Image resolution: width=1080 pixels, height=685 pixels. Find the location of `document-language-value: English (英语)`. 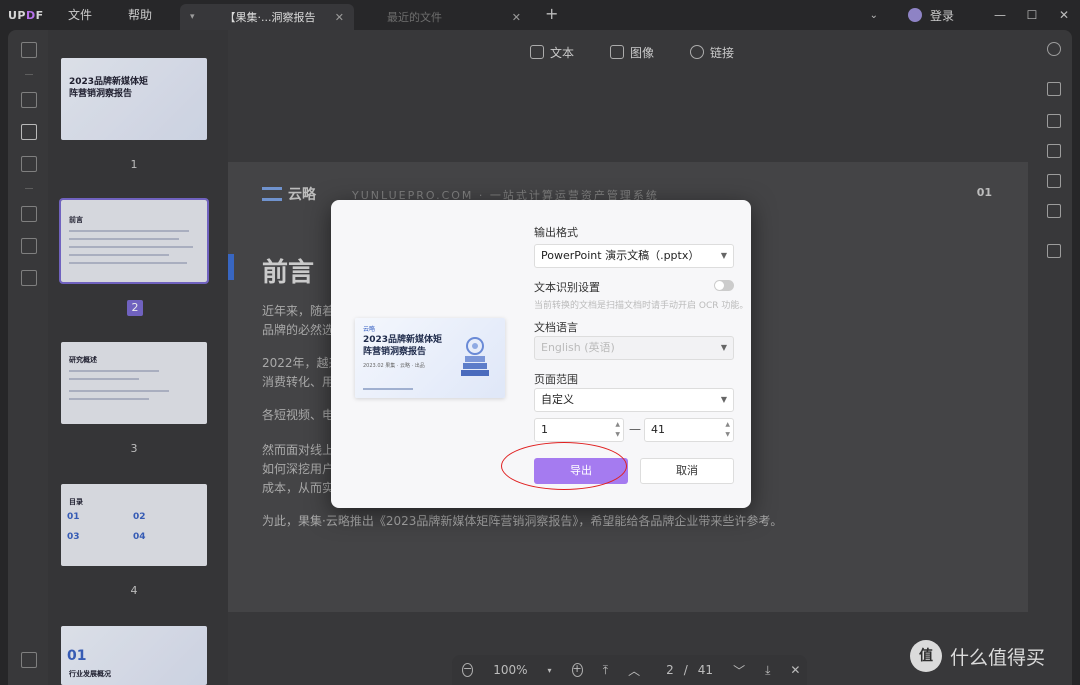

document-language-value: English (英语) is located at coordinates (578, 347).